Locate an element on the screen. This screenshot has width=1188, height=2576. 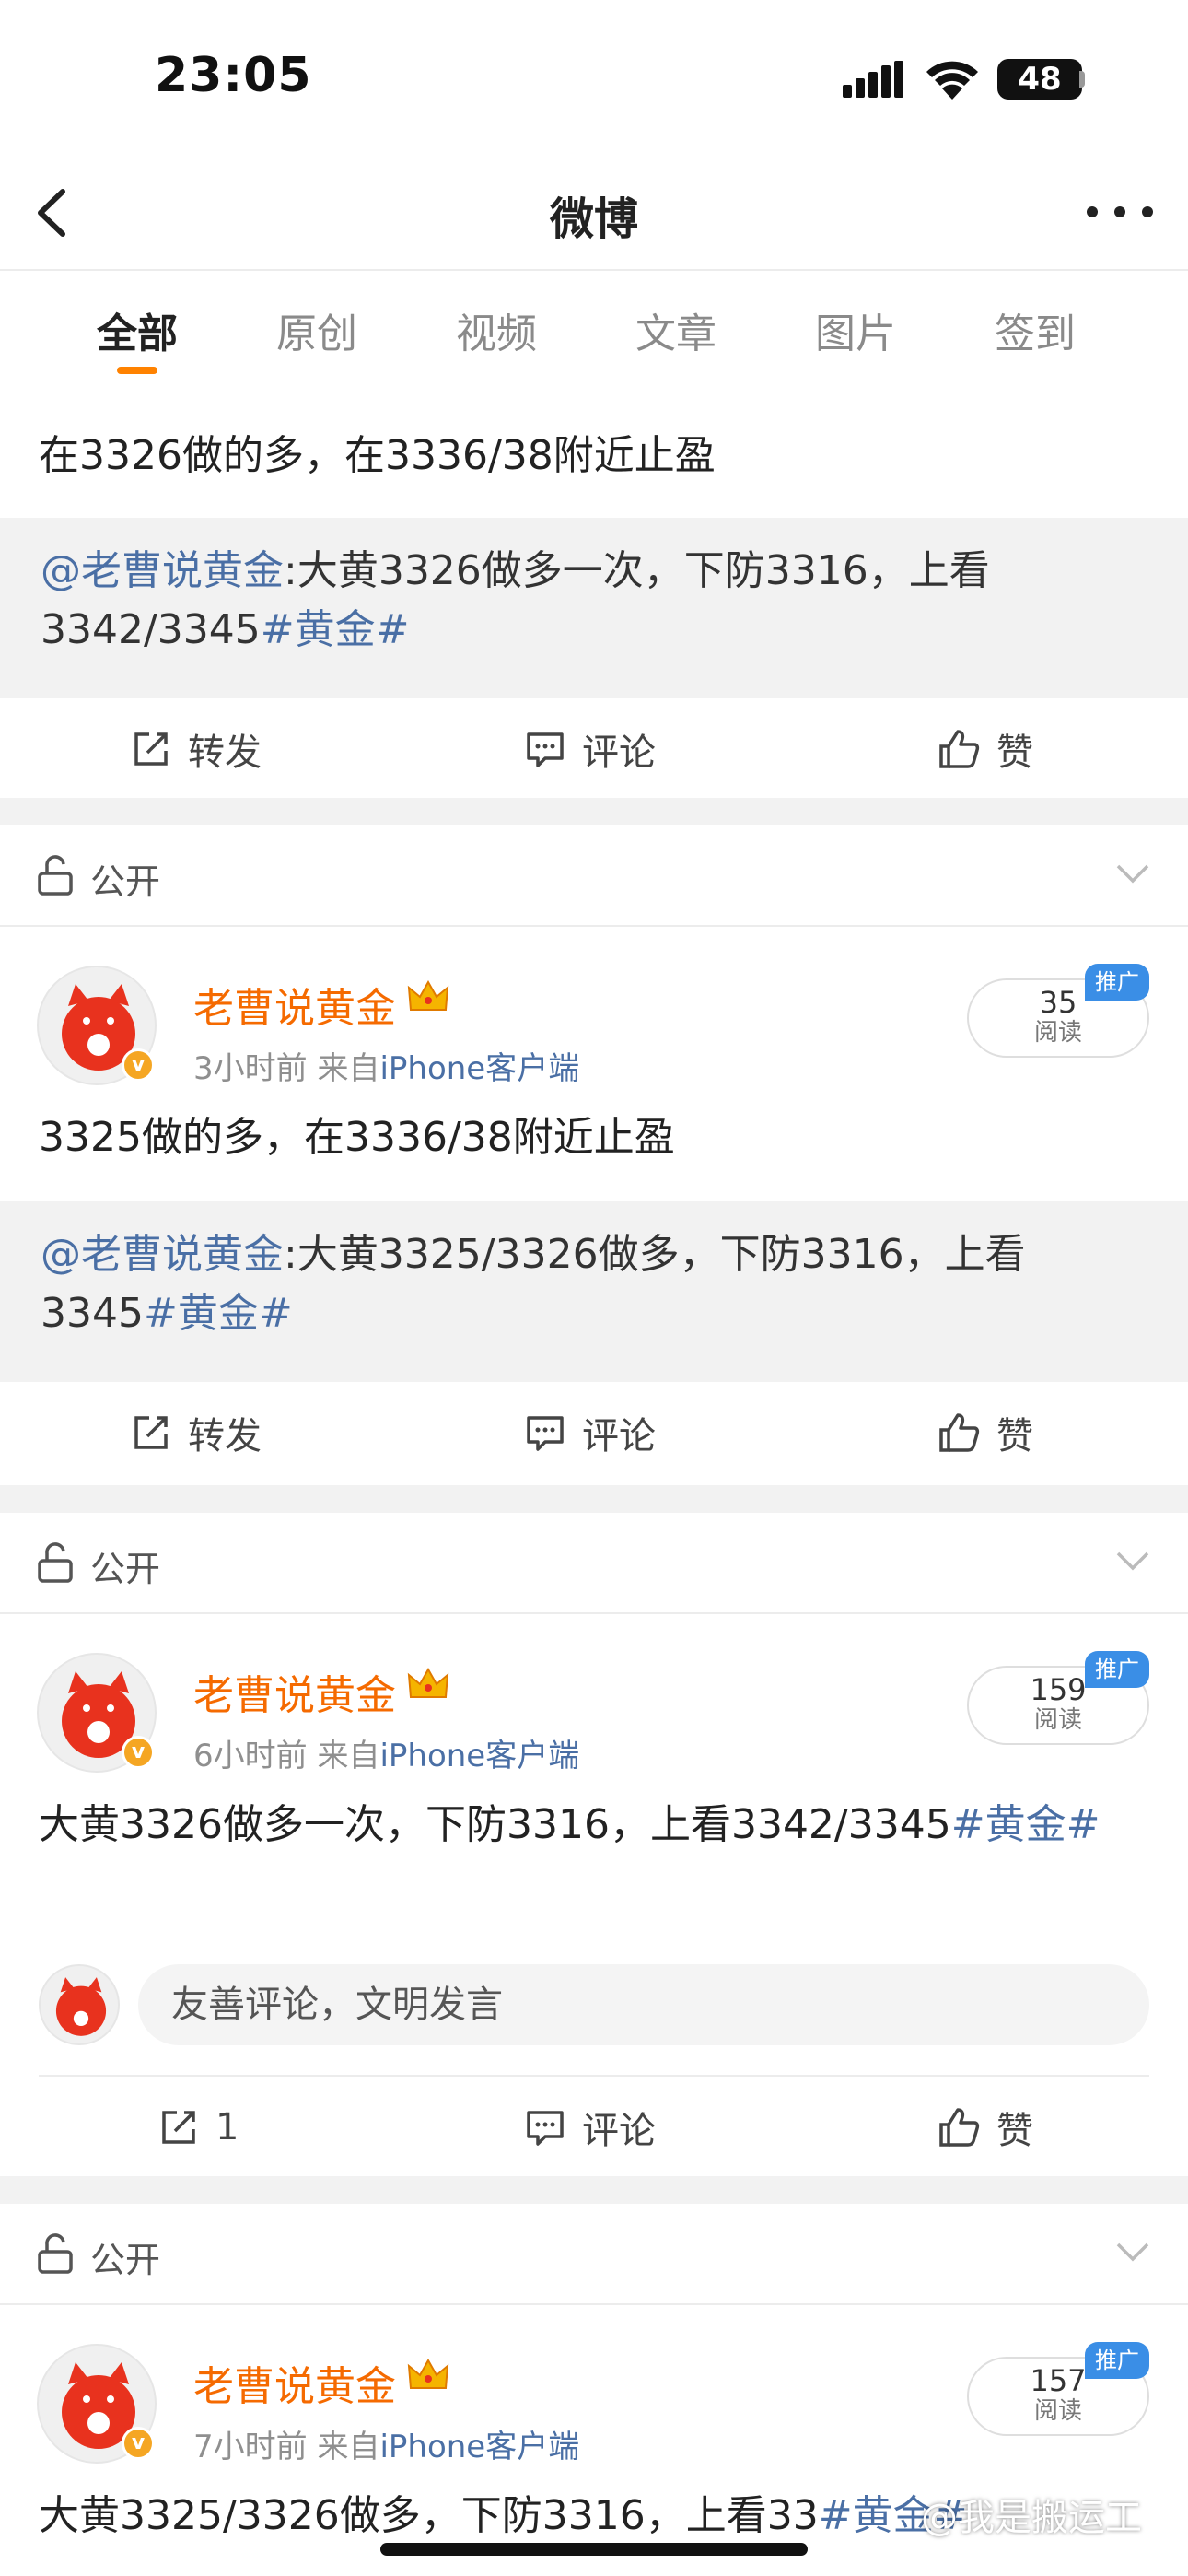
tab-video: 视频 is located at coordinates (496, 329).